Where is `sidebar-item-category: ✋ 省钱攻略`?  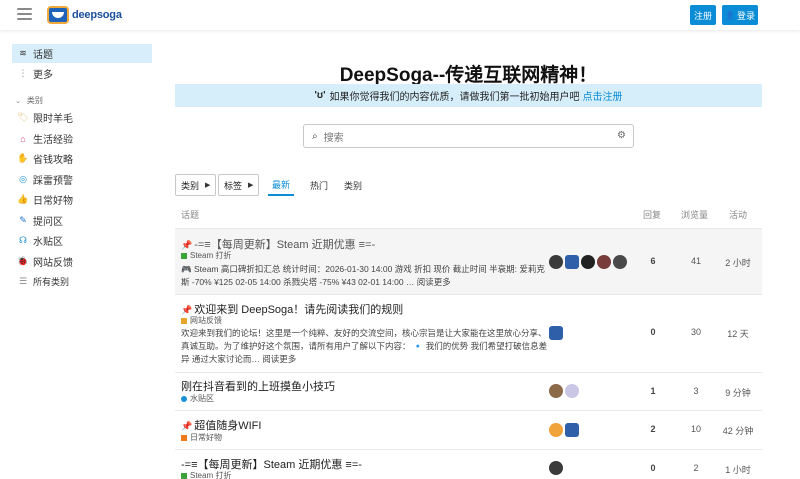
sidebar-item-category: ✋ 省钱攻略 is located at coordinates (82, 158).